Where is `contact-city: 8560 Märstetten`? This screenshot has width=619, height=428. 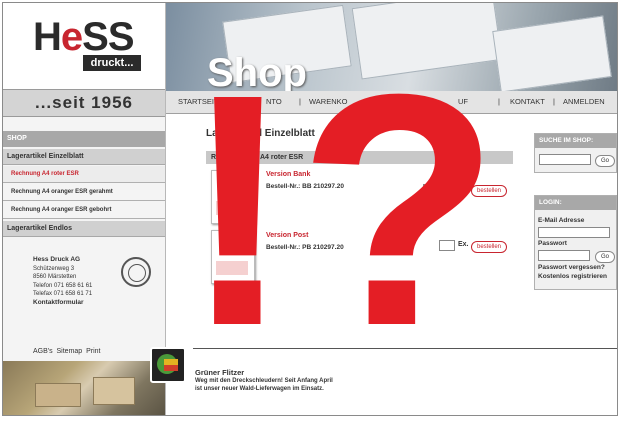 contact-city: 8560 Märstetten is located at coordinates (55, 277).